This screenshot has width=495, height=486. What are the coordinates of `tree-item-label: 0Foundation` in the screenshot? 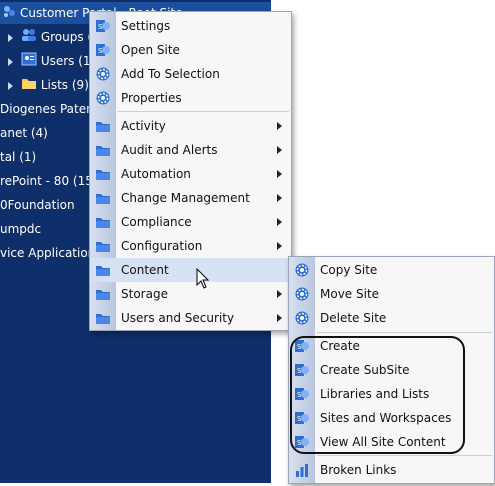 It's located at (37, 205).